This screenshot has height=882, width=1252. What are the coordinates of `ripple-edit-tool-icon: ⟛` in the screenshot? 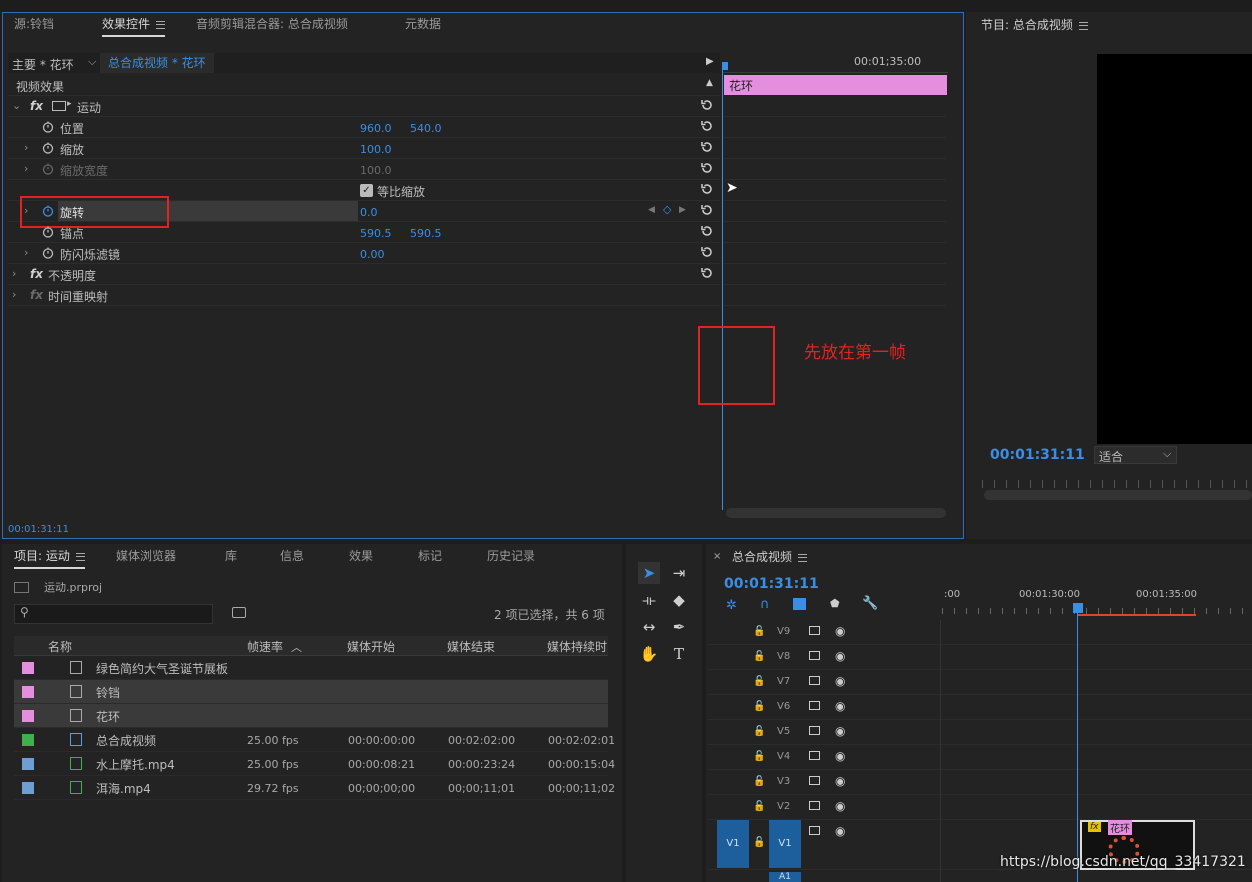 It's located at (649, 600).